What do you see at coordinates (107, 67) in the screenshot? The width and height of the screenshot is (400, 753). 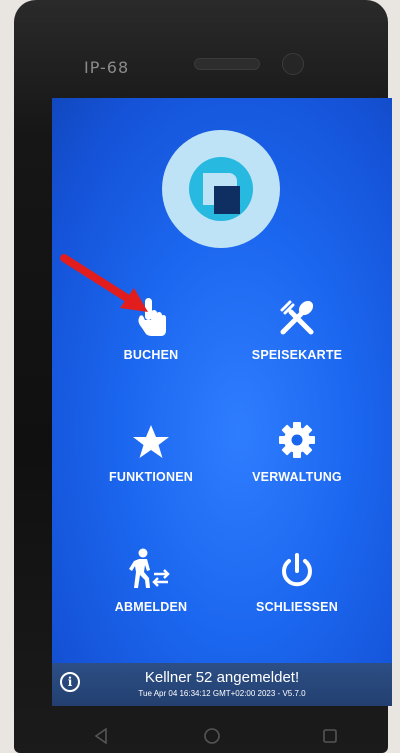 I see `device-rating-label: IP-68` at bounding box center [107, 67].